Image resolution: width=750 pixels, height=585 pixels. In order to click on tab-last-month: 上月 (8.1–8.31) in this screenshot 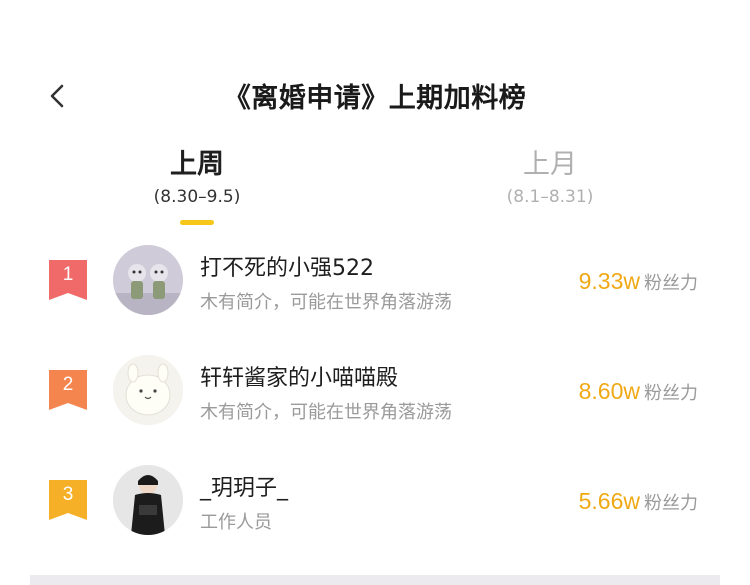, I will do `click(550, 176)`.